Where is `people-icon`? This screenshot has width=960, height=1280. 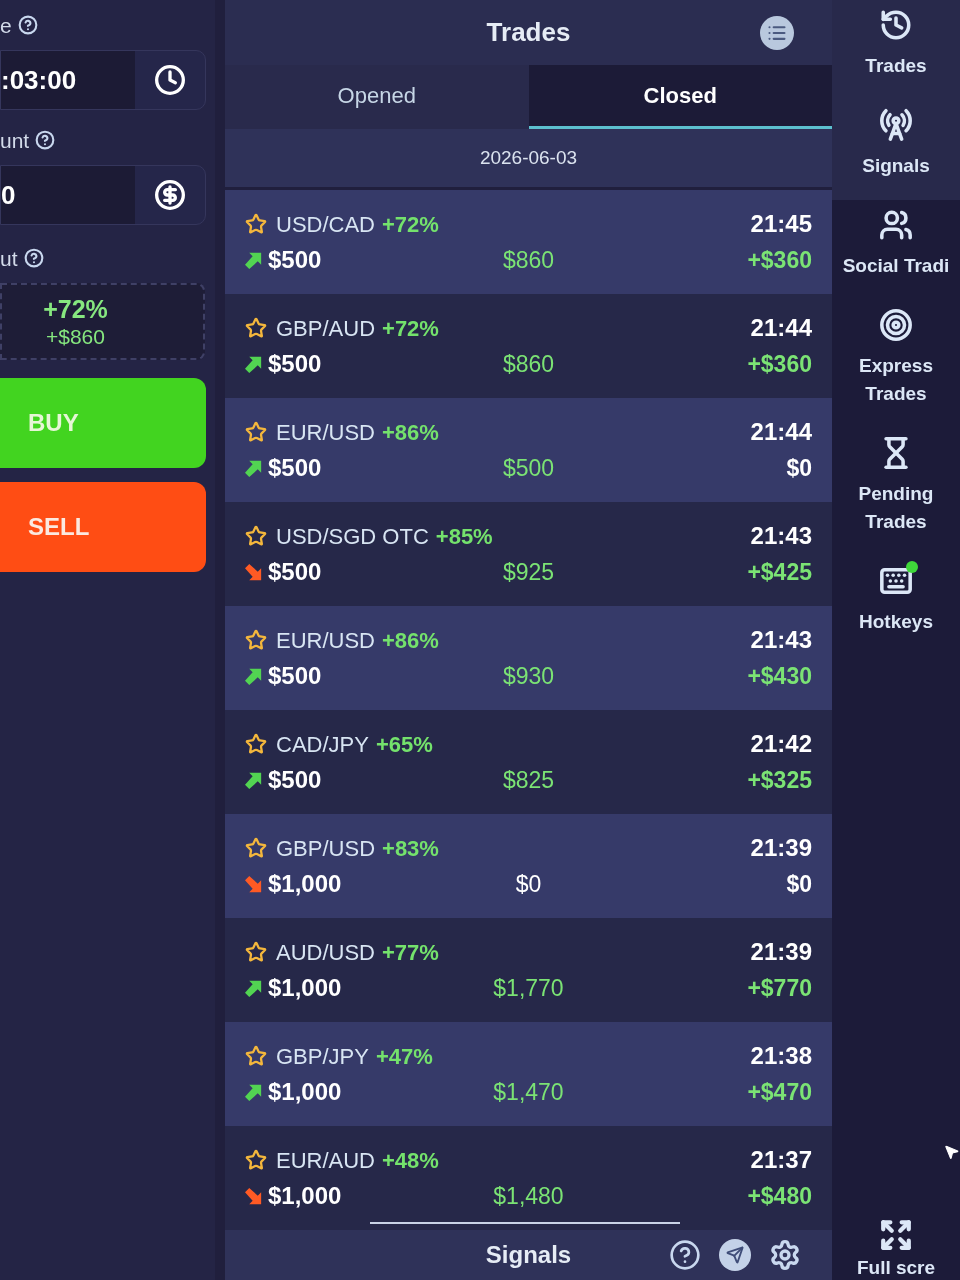 people-icon is located at coordinates (896, 225).